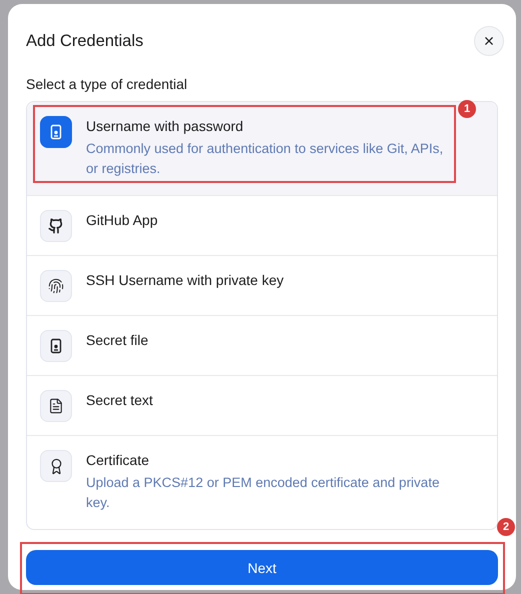  I want to click on option-description: Commonly used for authentication to services like Git, APIs, or registries., so click(265, 159).